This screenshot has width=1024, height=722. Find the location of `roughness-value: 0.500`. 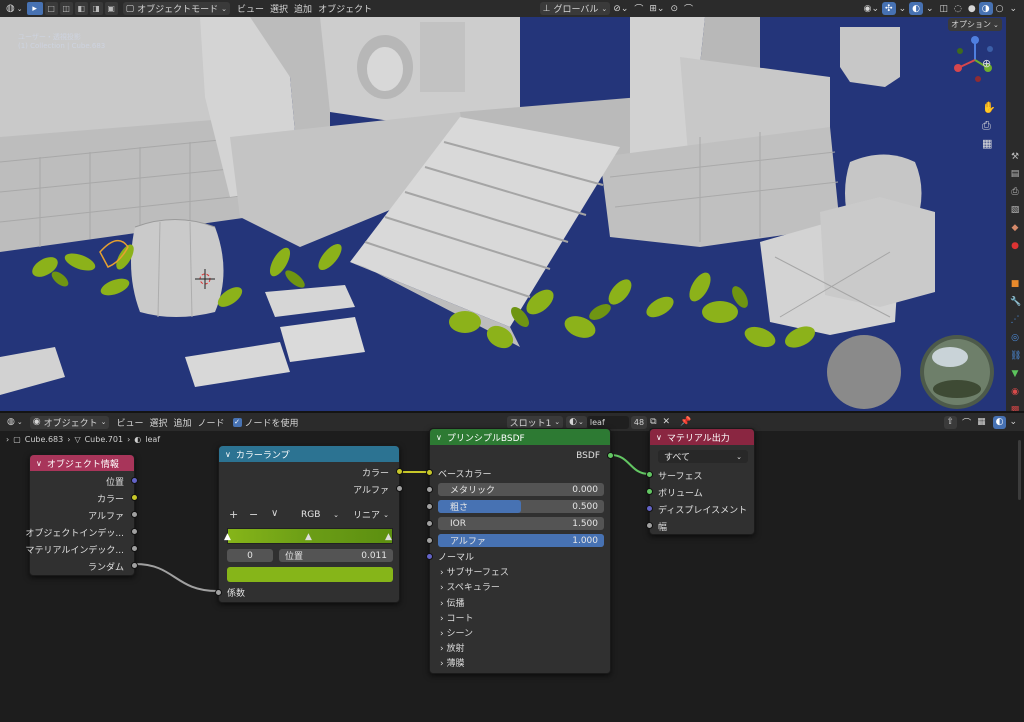

roughness-value: 0.500 is located at coordinates (585, 506).